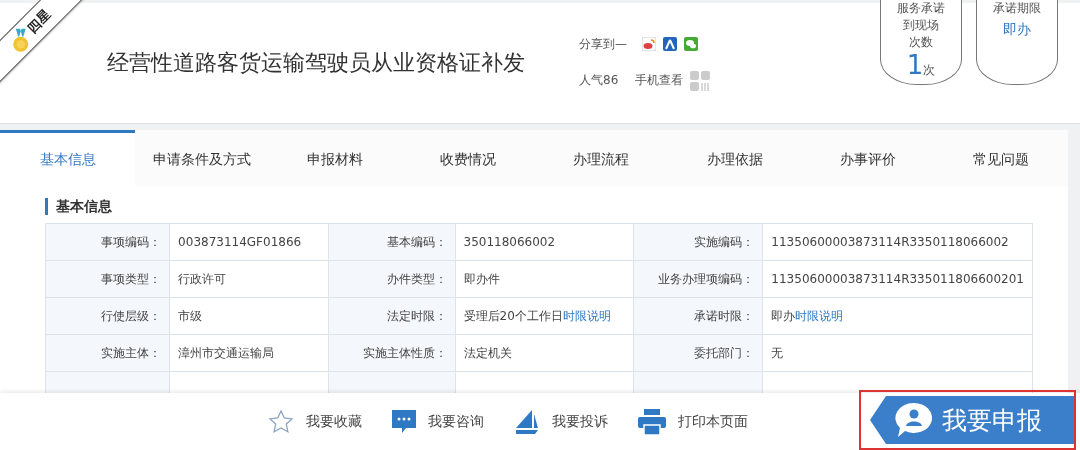 Image resolution: width=1080 pixels, height=450 pixels. I want to click on promise-label: 承诺期限, so click(1017, 8).